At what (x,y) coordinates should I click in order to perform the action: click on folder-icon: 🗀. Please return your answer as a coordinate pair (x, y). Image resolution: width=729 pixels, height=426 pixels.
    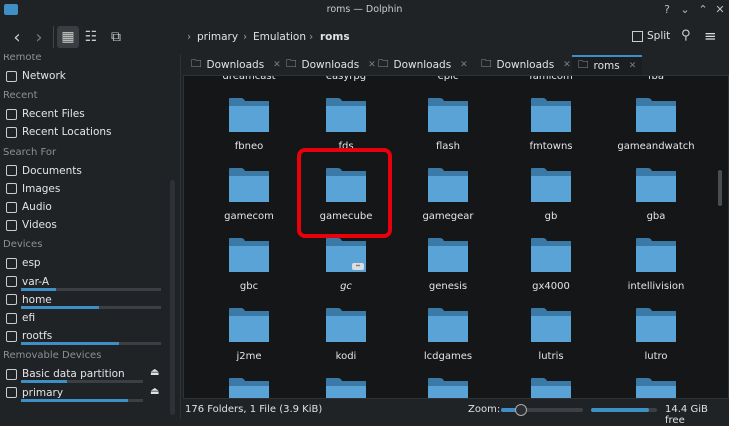
    Looking at the image, I should click on (583, 65).